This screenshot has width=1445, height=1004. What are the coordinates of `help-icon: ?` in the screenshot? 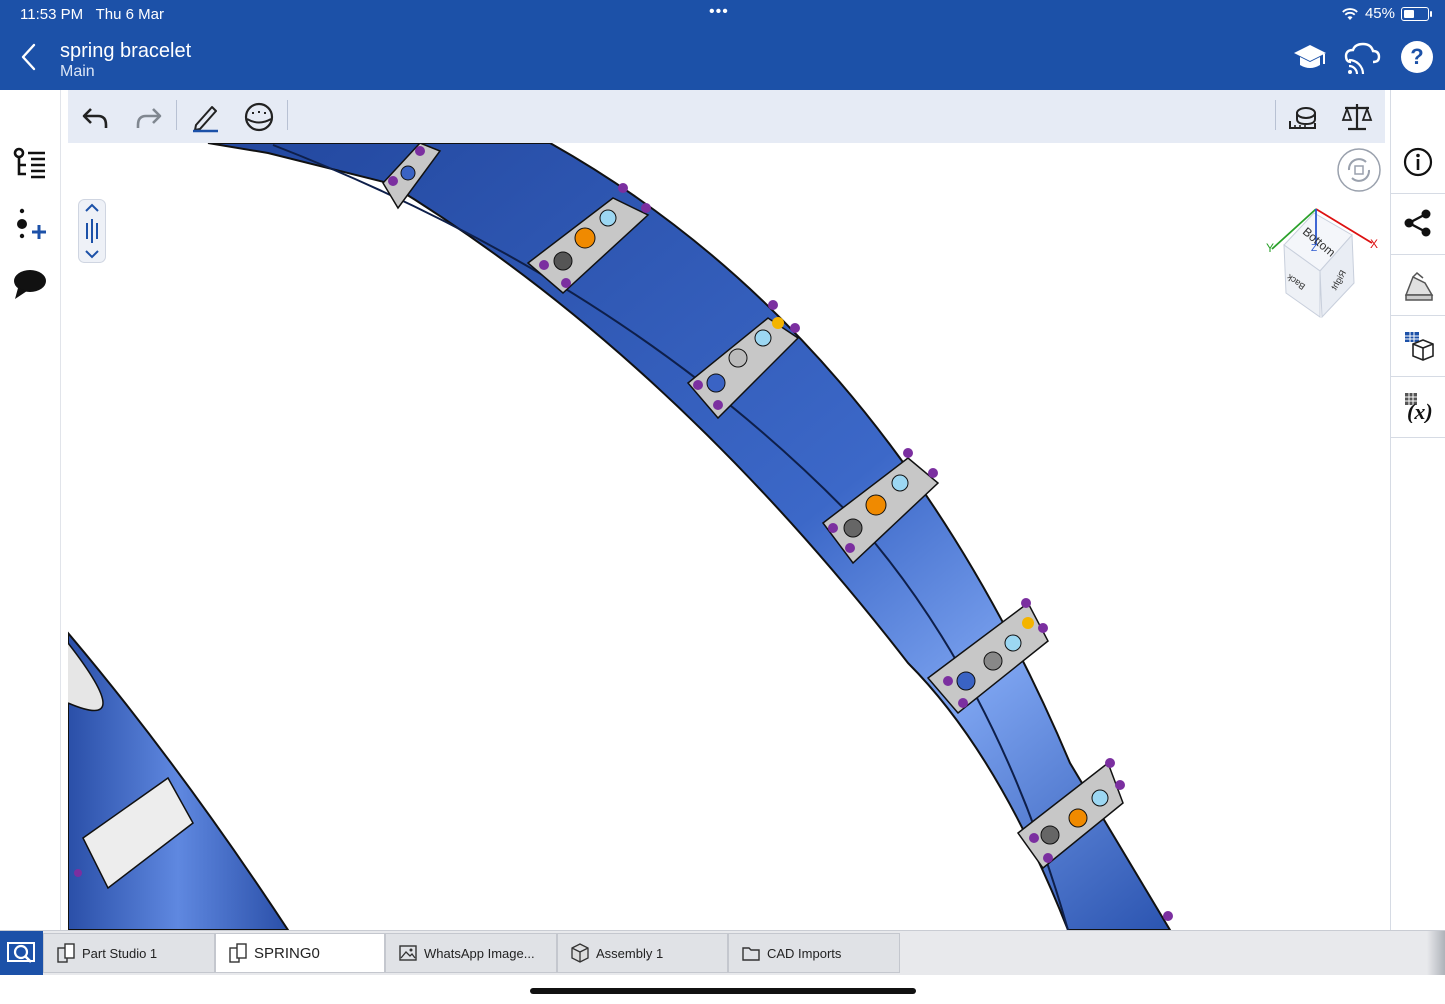 It's located at (1417, 57).